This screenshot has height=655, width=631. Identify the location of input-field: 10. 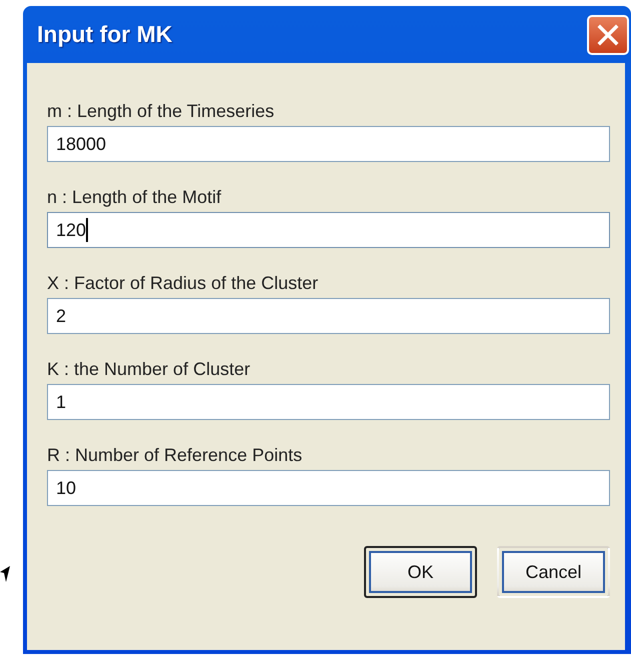
(328, 488).